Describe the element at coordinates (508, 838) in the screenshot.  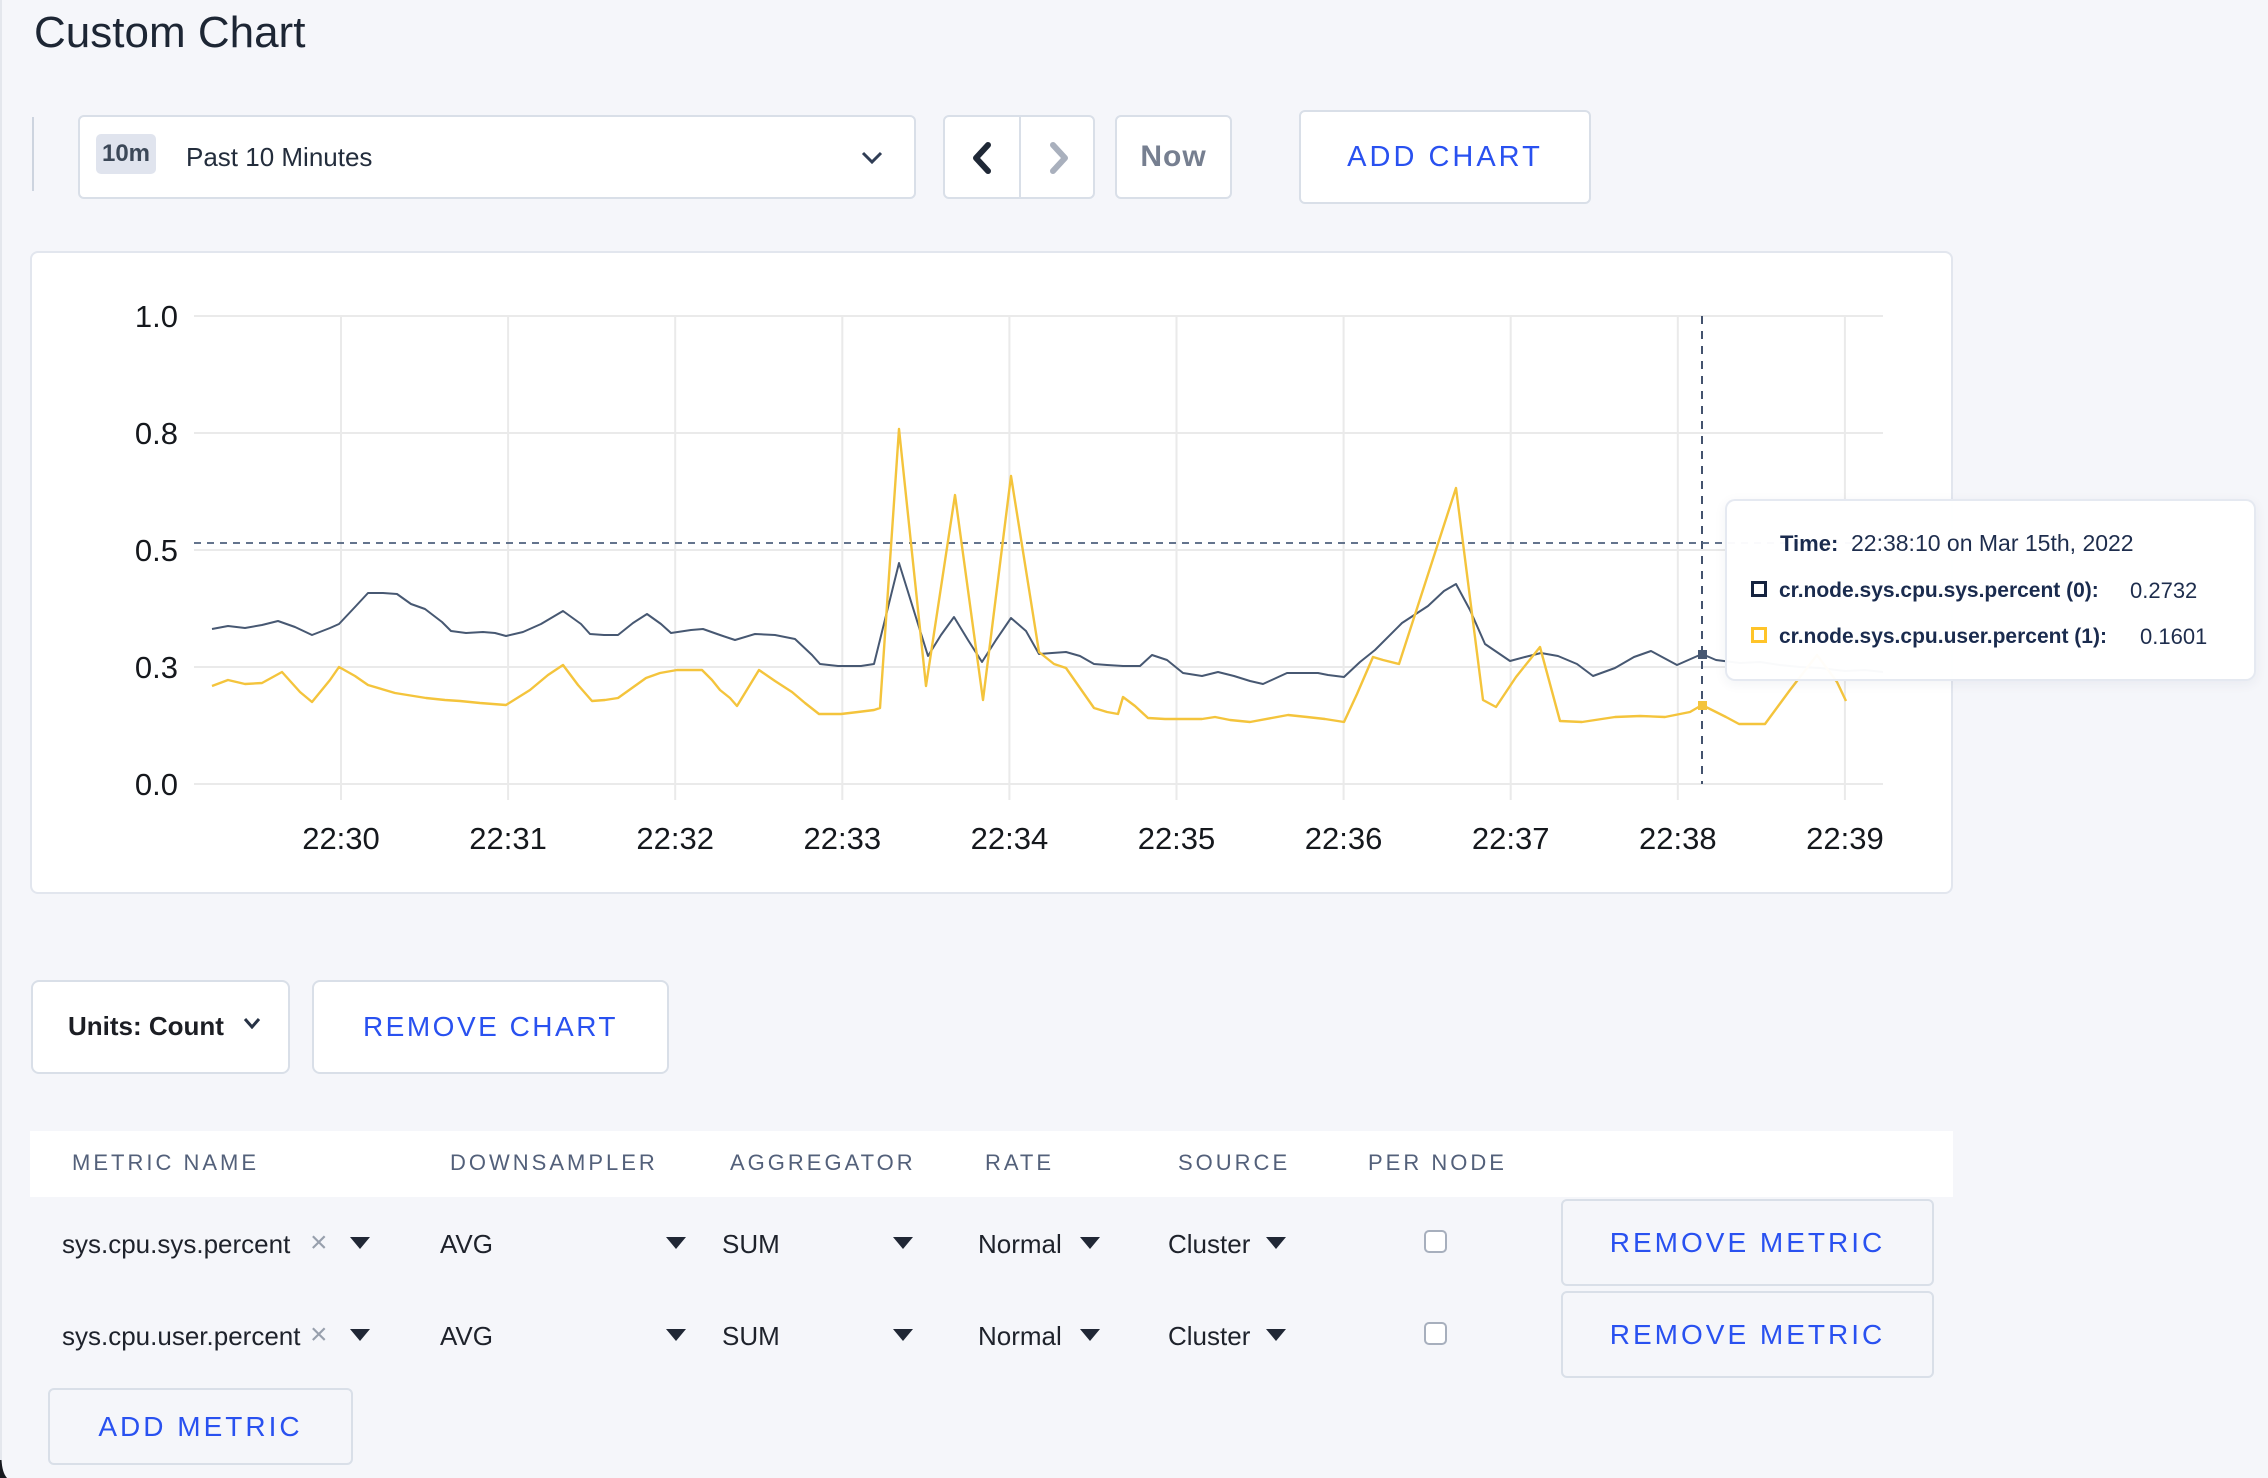
I see `svg-text: 22:31` at that location.